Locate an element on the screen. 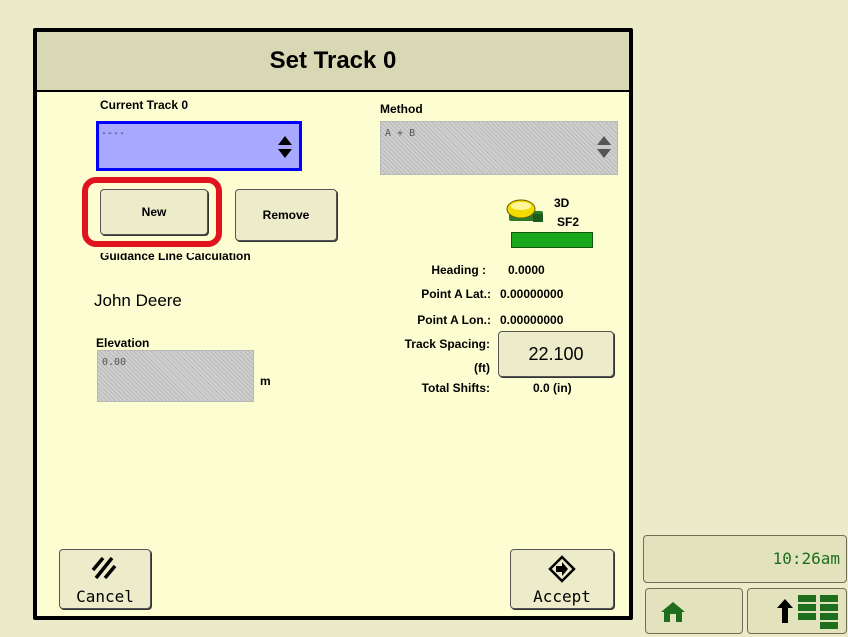 Image resolution: width=848 pixels, height=637 pixels. accept-icon is located at coordinates (562, 569).